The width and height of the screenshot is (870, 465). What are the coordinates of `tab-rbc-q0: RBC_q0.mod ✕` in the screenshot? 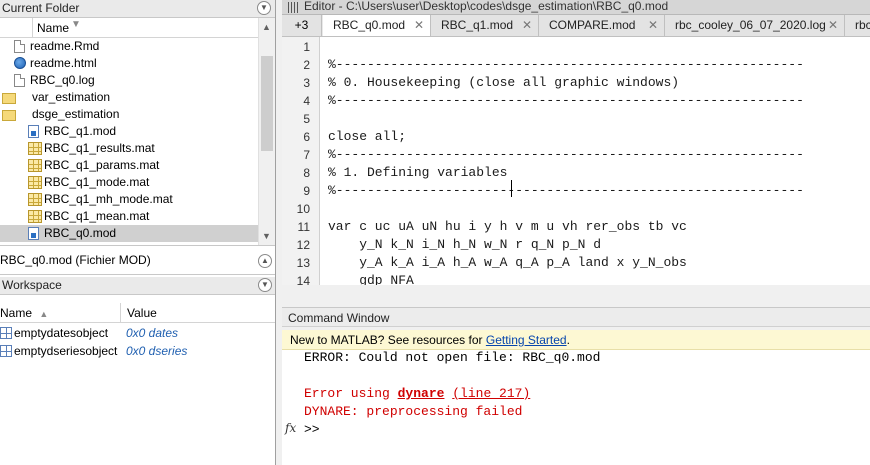 It's located at (377, 25).